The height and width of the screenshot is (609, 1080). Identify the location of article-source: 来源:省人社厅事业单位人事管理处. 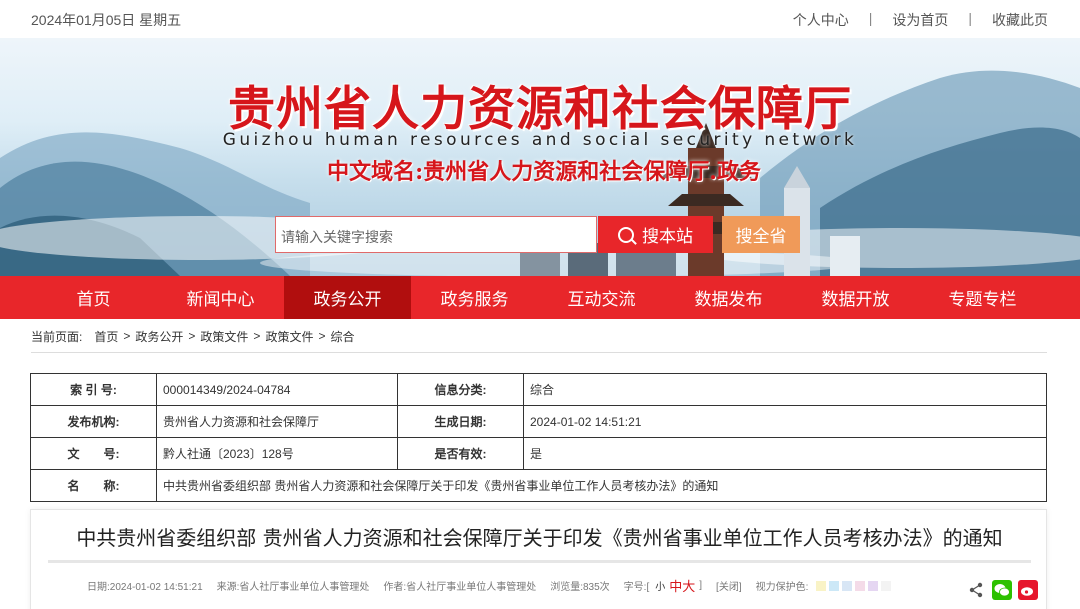
(293, 587).